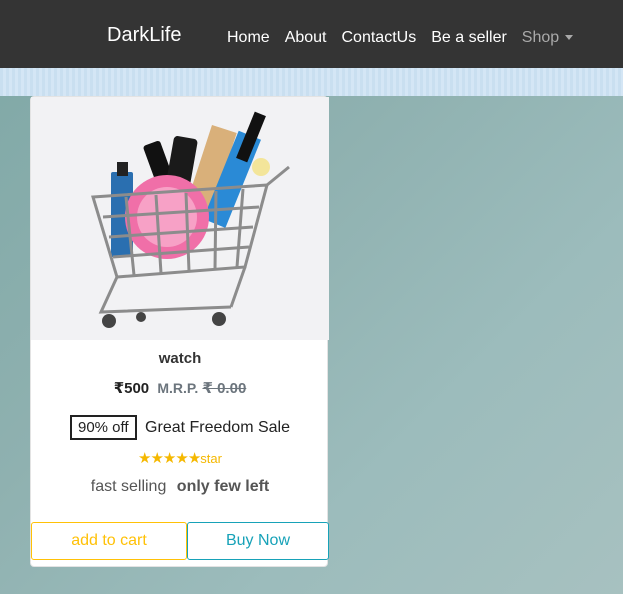 This screenshot has height=594, width=623. Describe the element at coordinates (144, 35) in the screenshot. I see `brand-logo: DarkLife` at that location.